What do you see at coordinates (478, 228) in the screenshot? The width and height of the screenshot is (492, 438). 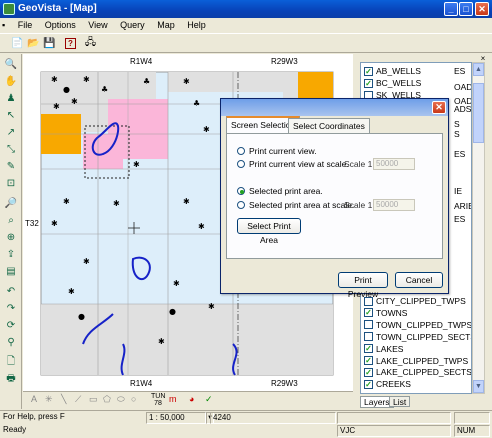 I see `layer-list-scrollbar: ▲ ▼` at bounding box center [478, 228].